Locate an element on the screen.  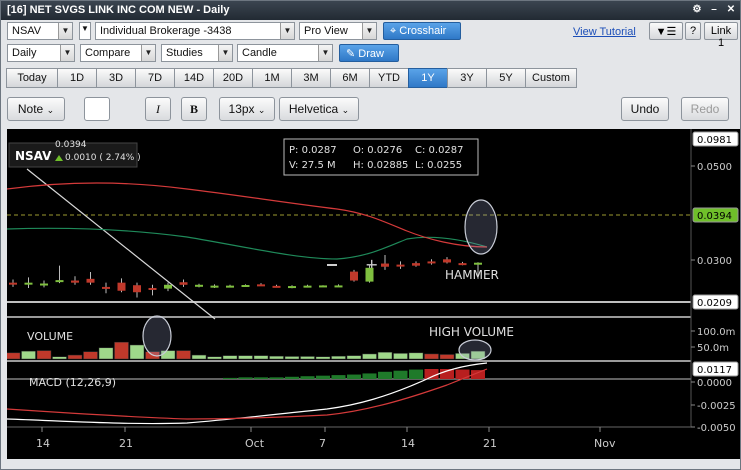
x-tick-label: 21 is located at coordinates (490, 443).